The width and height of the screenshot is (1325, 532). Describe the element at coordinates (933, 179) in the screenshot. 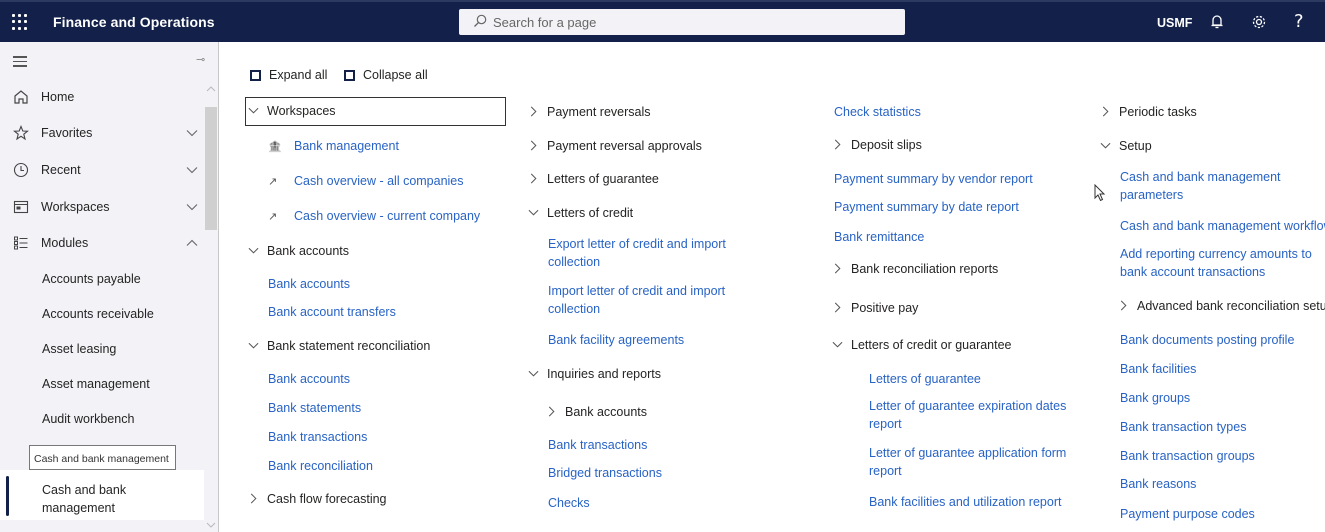

I see `link-payment-summary-by-vendor-report: Payment summary by vendor report` at that location.